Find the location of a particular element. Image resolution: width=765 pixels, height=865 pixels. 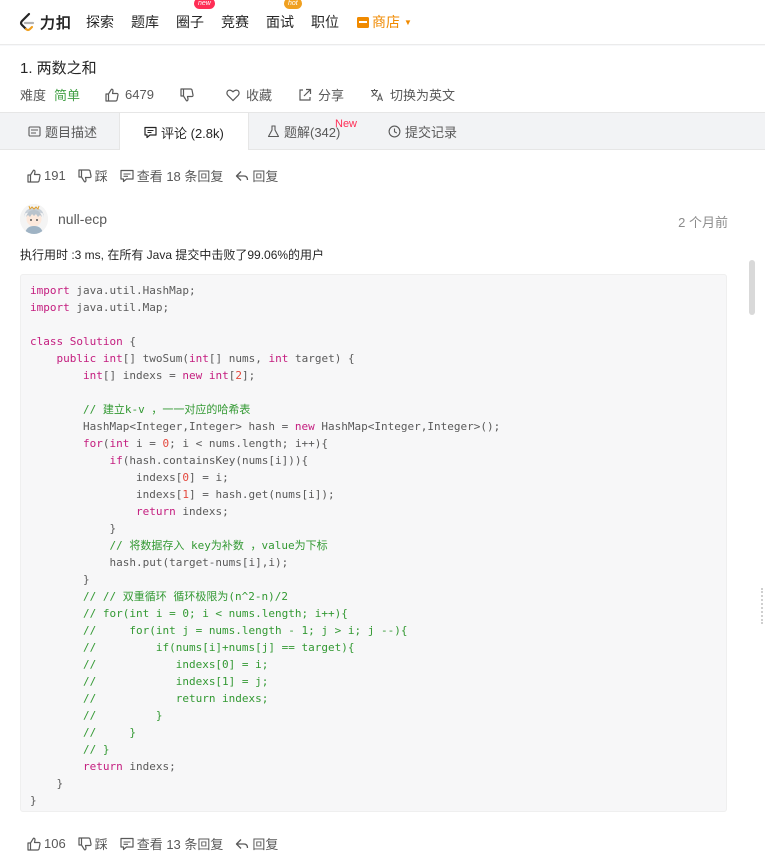

logo-text: 力扣 is located at coordinates (56, 23).